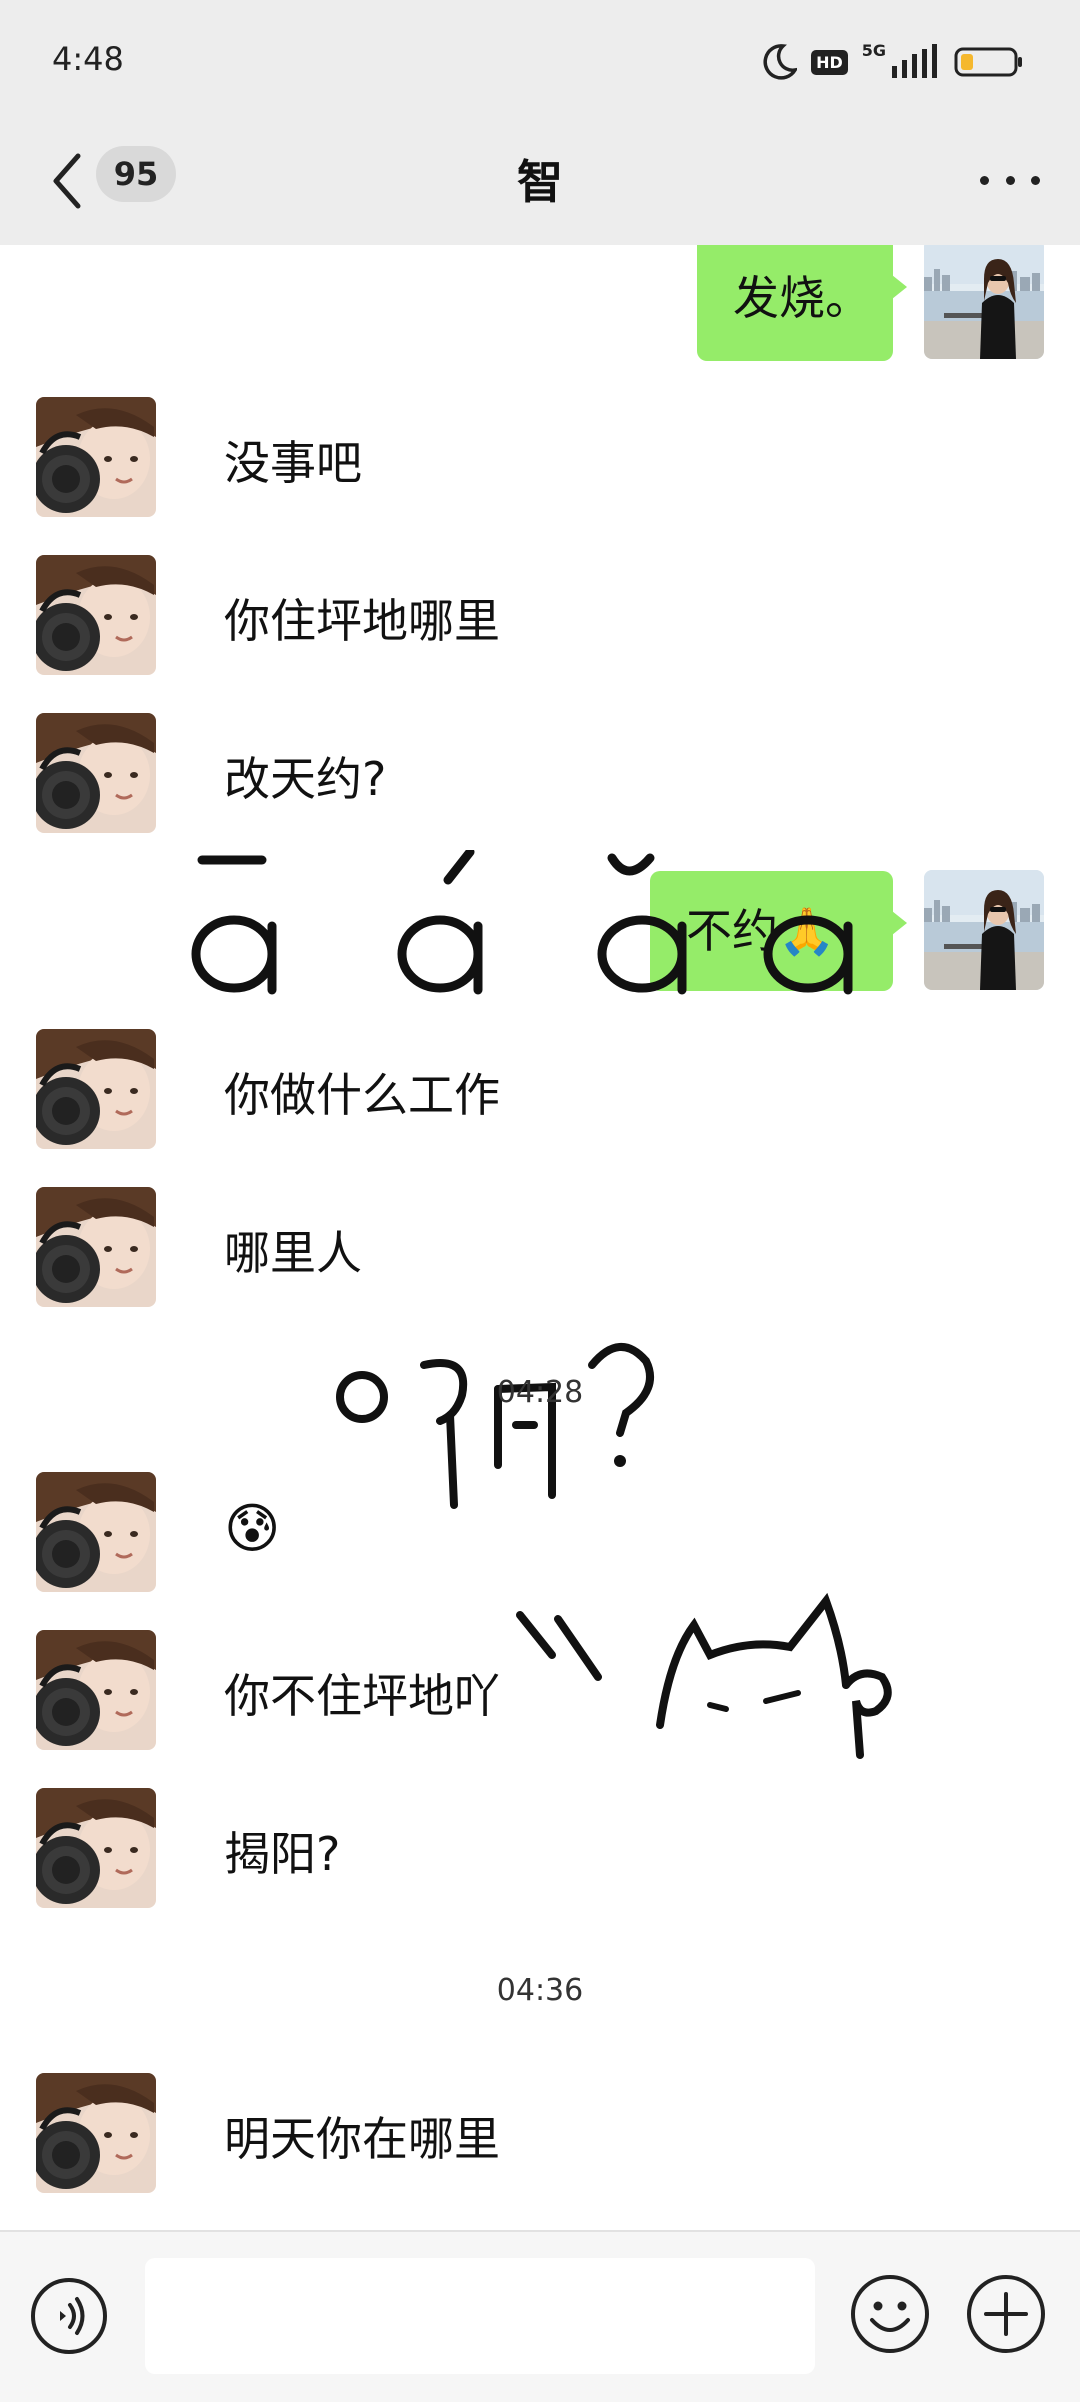 The height and width of the screenshot is (2402, 1080). What do you see at coordinates (1006, 2314) in the screenshot?
I see `plus-icon` at bounding box center [1006, 2314].